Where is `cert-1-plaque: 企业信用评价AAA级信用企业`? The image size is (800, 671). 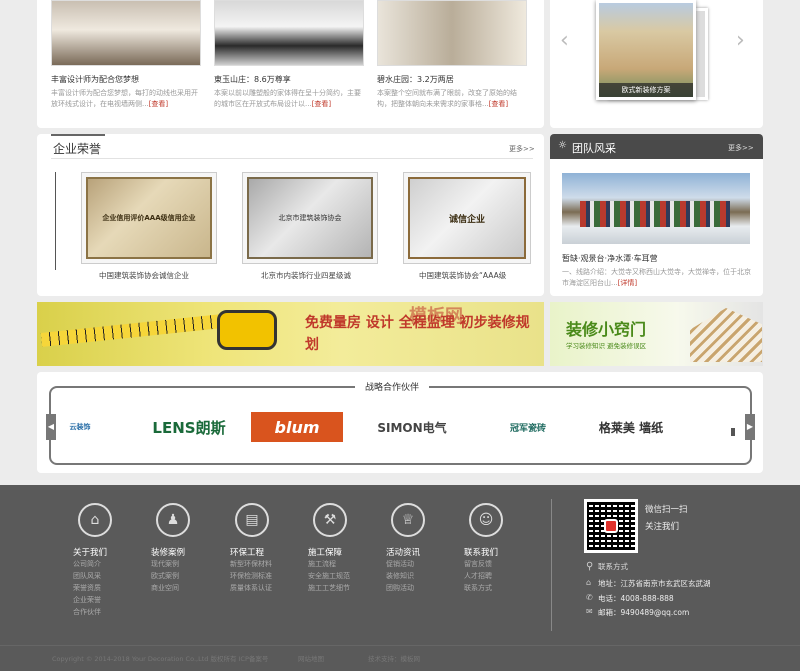
cert-1-plaque: 企业信用评价AAA级信用企业 is located at coordinates (149, 218).